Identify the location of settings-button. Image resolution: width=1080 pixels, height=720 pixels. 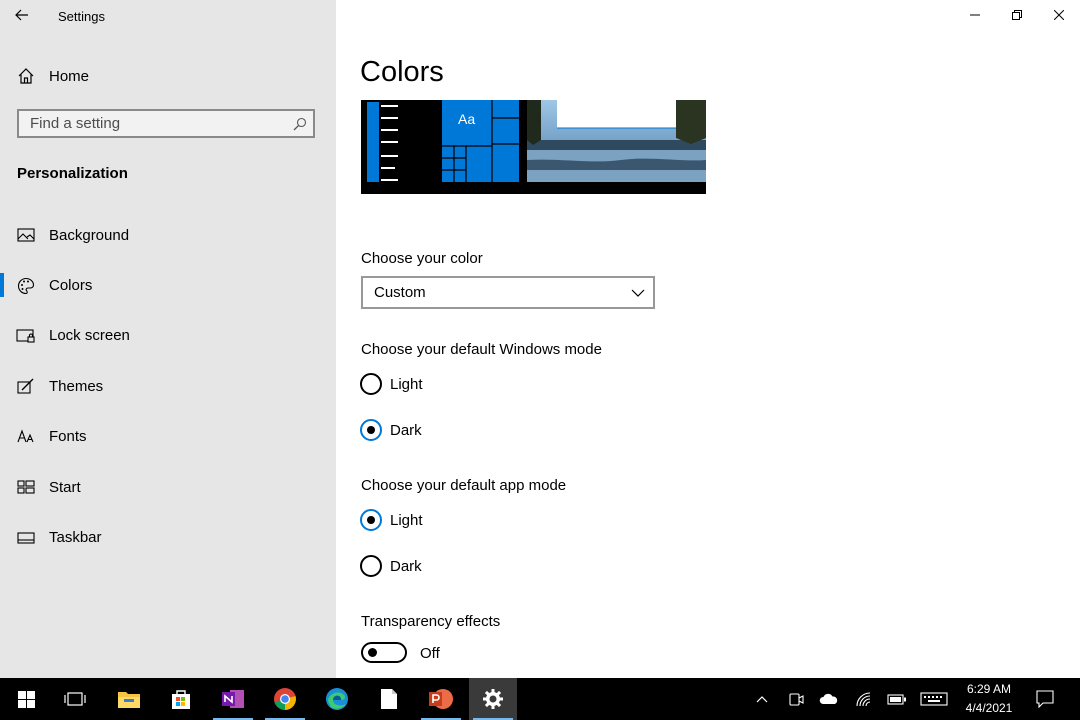
(493, 699).